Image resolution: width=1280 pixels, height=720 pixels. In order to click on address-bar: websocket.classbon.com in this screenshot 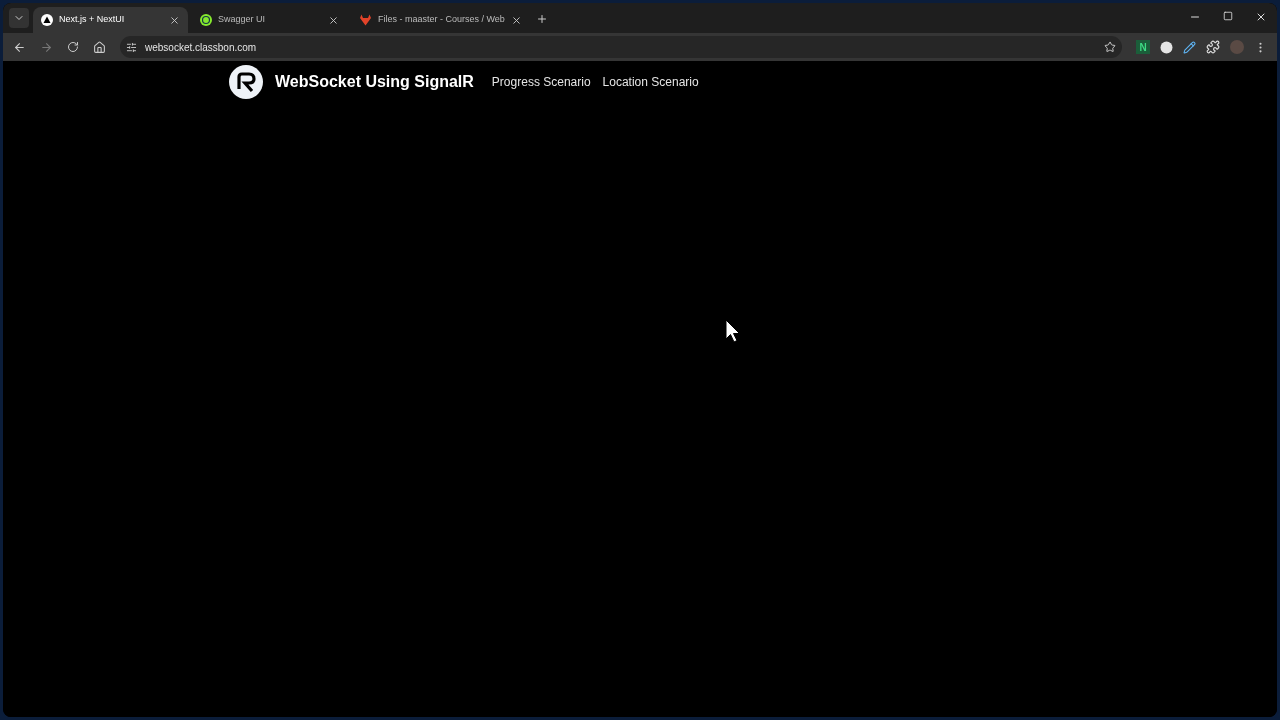, I will do `click(621, 47)`.